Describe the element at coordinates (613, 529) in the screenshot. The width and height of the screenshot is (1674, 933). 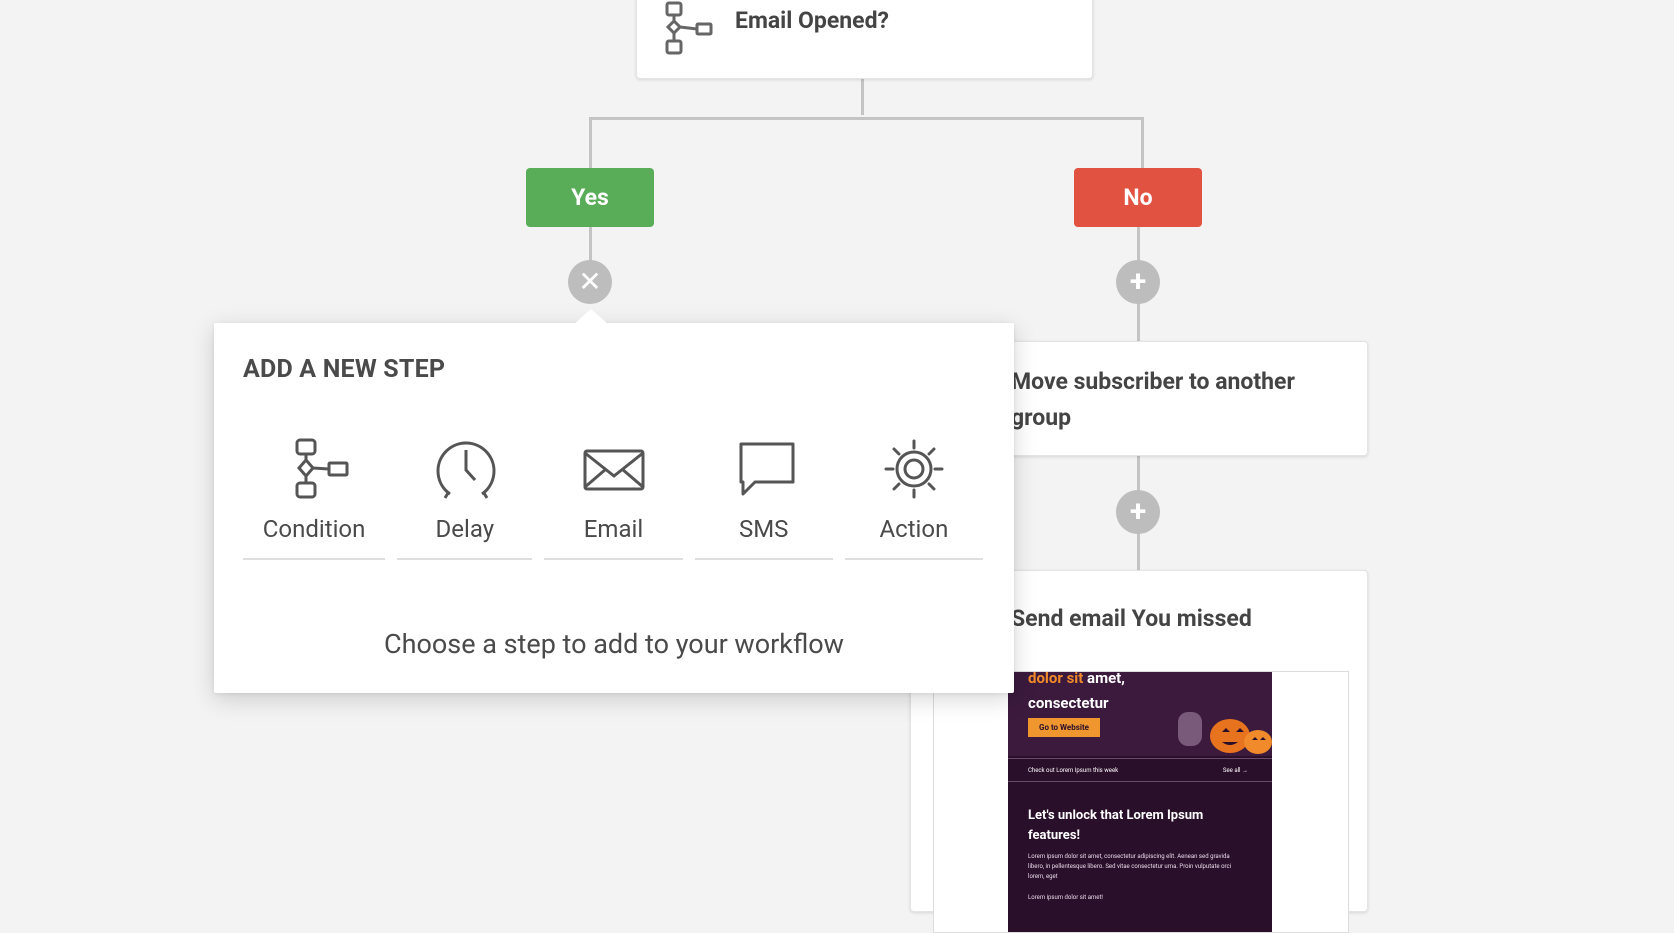
I see `step-label-email: Email` at that location.